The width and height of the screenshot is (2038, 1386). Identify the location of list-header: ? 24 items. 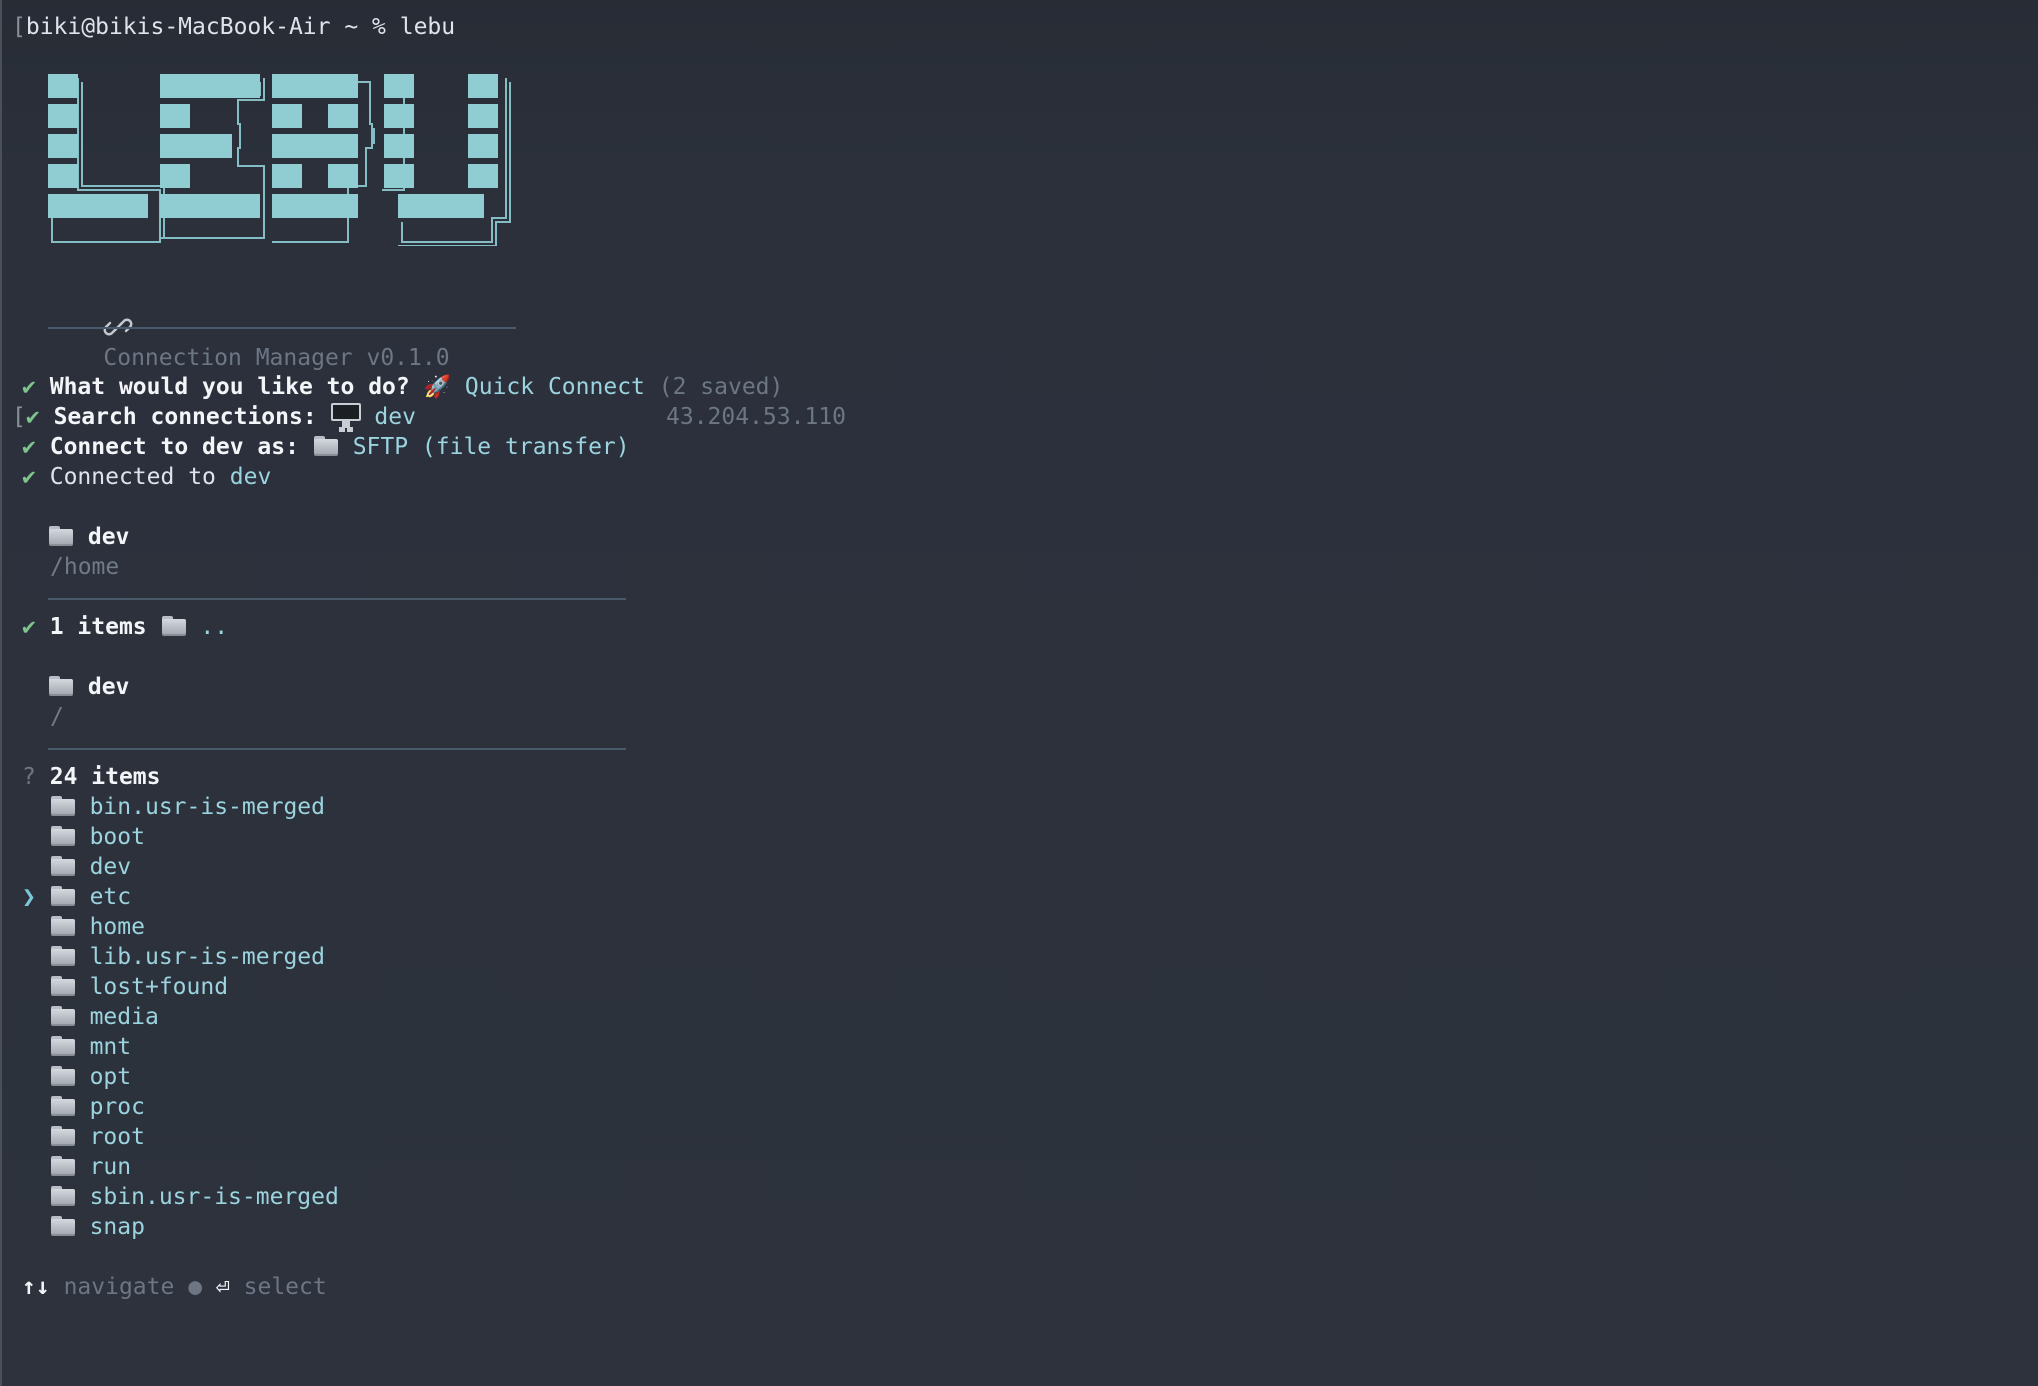
(91, 777).